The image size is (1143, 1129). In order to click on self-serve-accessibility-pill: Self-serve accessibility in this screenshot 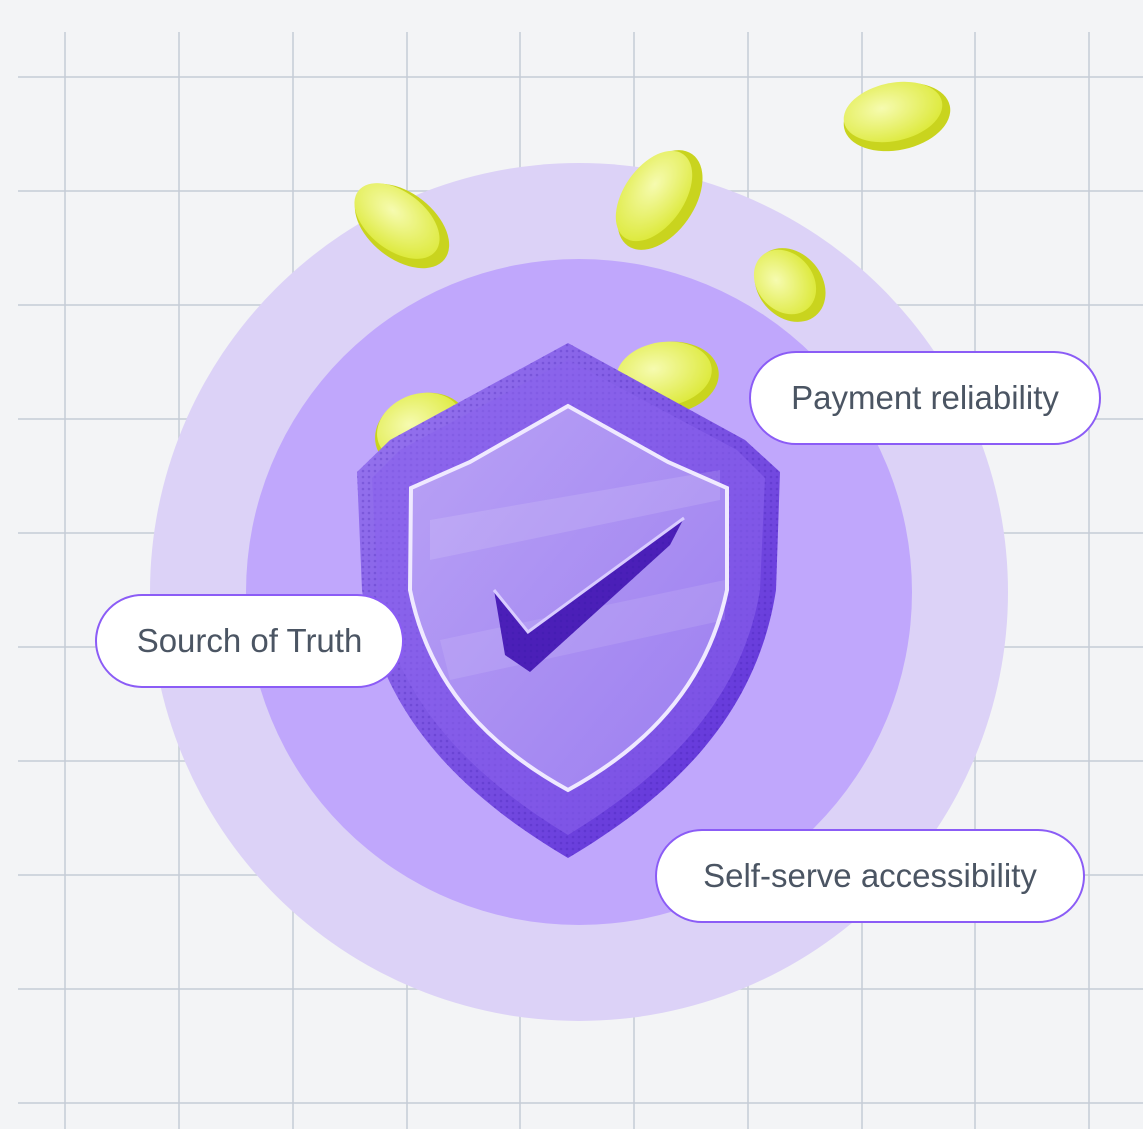, I will do `click(870, 876)`.